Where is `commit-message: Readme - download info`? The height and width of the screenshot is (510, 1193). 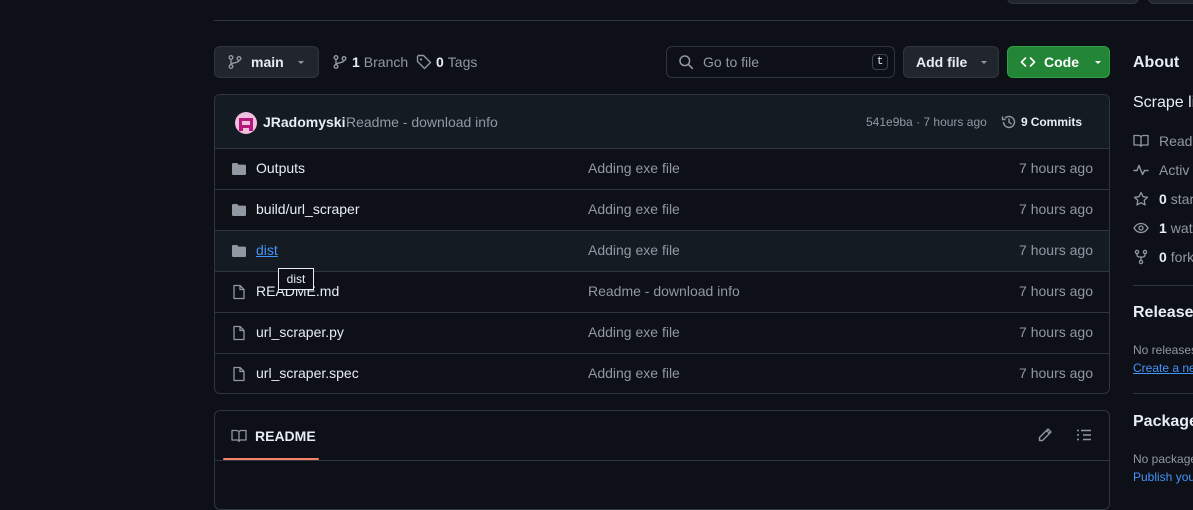 commit-message: Readme - download info is located at coordinates (422, 122).